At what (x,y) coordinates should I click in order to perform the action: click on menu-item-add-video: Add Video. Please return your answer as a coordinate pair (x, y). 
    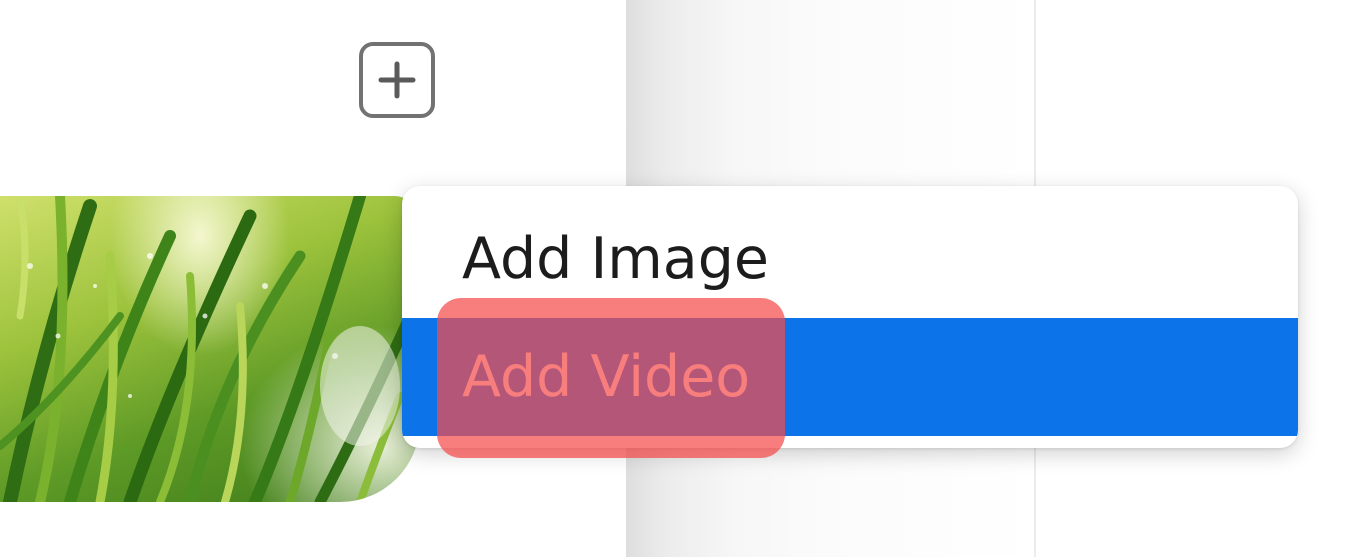
    Looking at the image, I should click on (850, 377).